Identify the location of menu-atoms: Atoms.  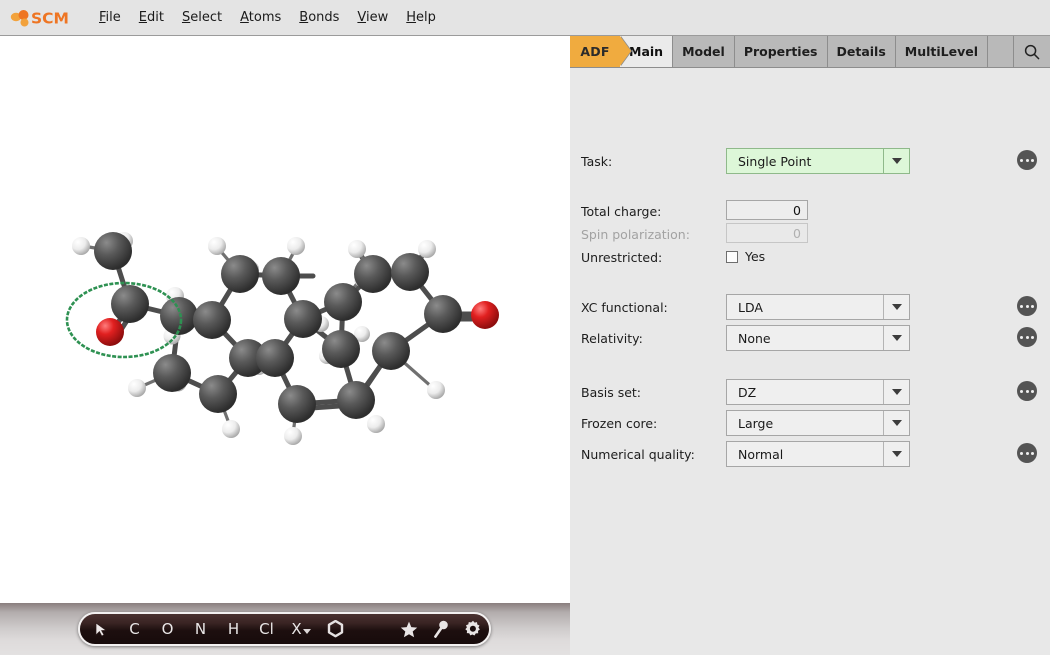
(260, 17).